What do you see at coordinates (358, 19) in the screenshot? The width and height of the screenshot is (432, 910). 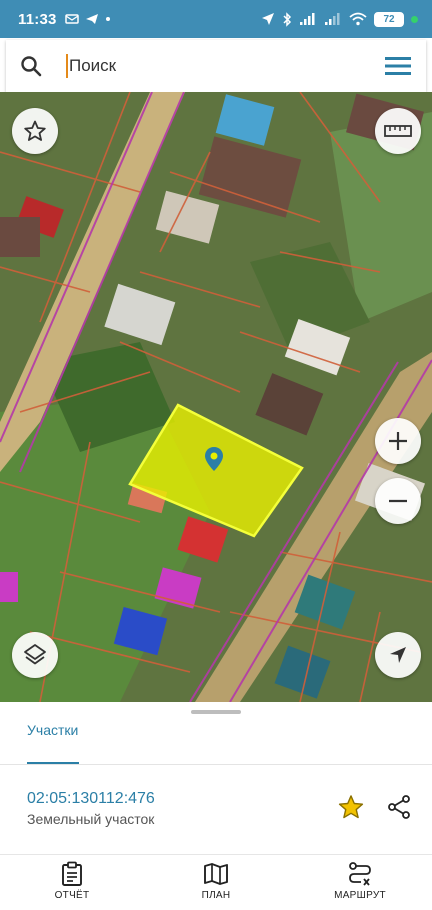 I see `wifi-icon` at bounding box center [358, 19].